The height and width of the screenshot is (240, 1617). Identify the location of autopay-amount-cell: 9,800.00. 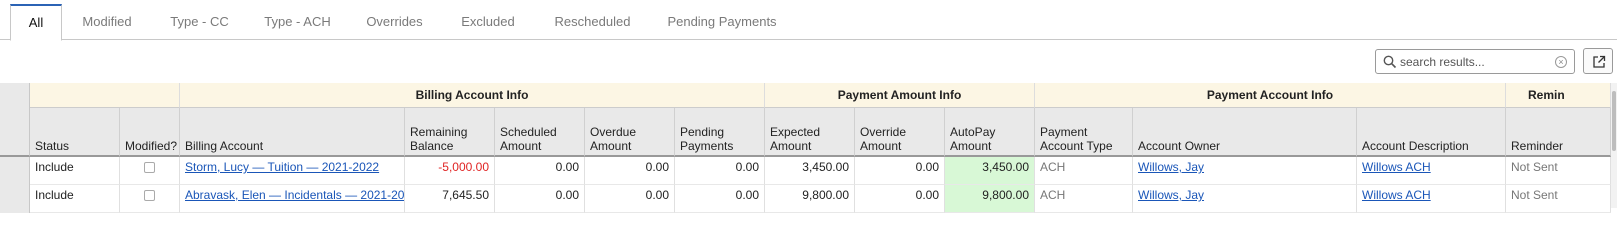
(990, 199).